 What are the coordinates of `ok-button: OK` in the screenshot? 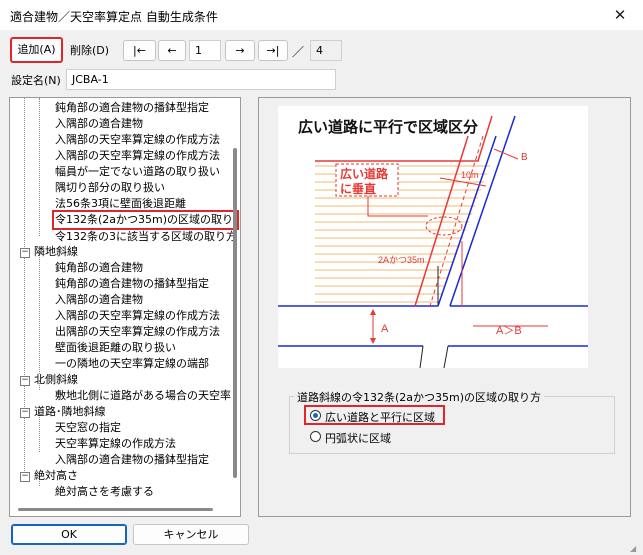 It's located at (69, 534).